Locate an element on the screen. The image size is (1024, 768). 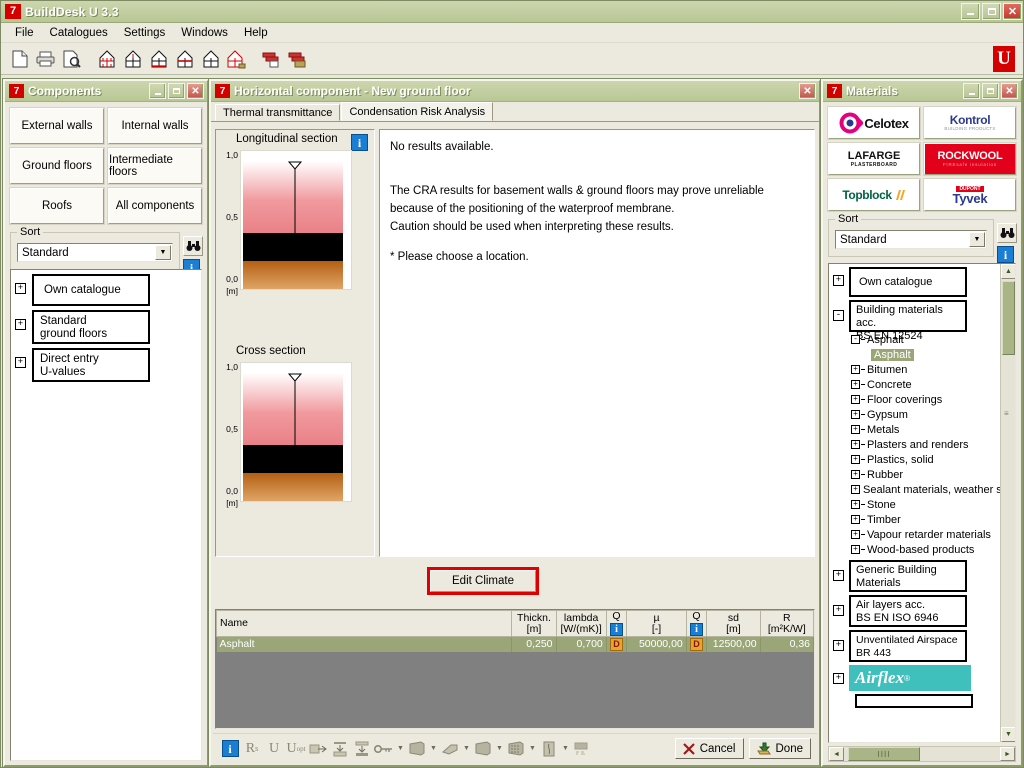
tab-condensation-risk-analysis: Condensation Risk Analysis is located at coordinates (417, 111).